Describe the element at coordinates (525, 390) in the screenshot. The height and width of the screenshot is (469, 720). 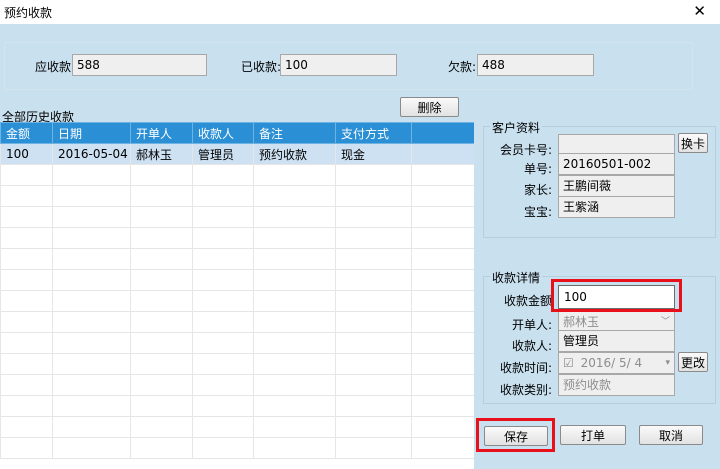
I see `payment-type-label: 收款类别:` at that location.